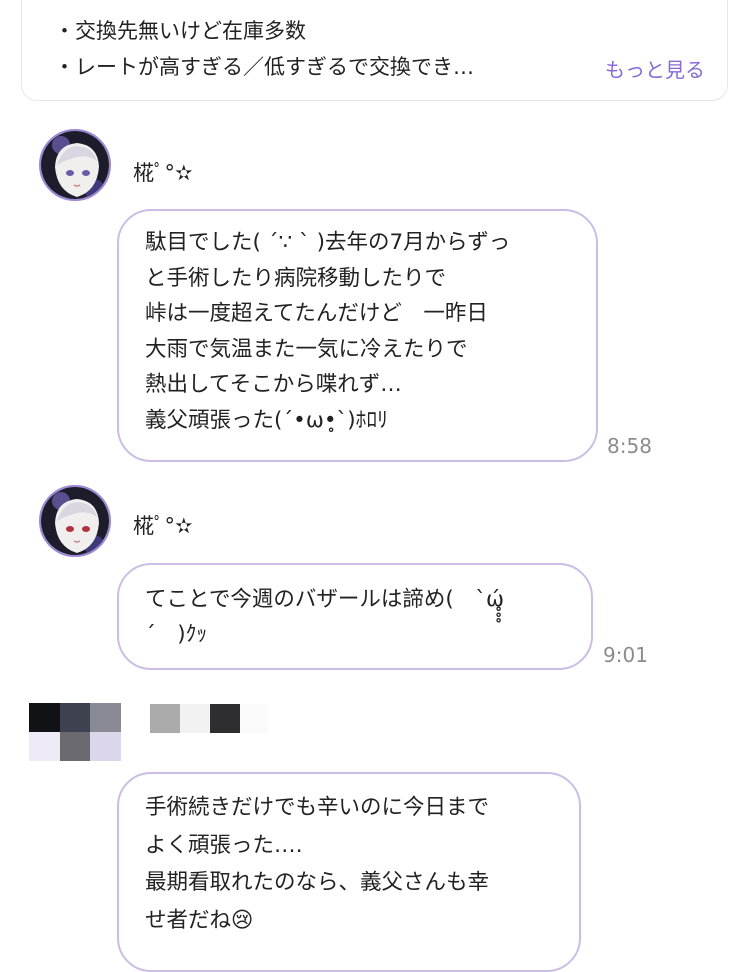 This screenshot has width=749, height=972. Describe the element at coordinates (199, 920) in the screenshot. I see `message-line: せ者だね😢` at that location.